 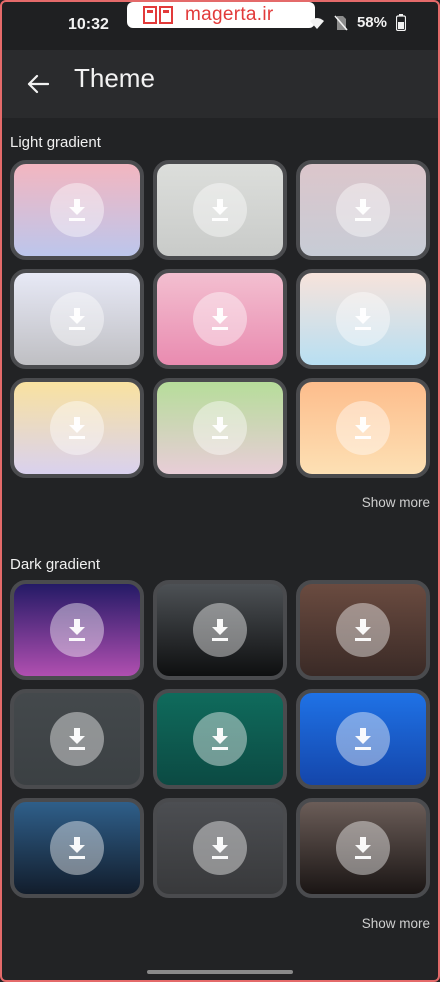 I want to click on theme-tile-indigo-magenta, so click(x=77, y=630).